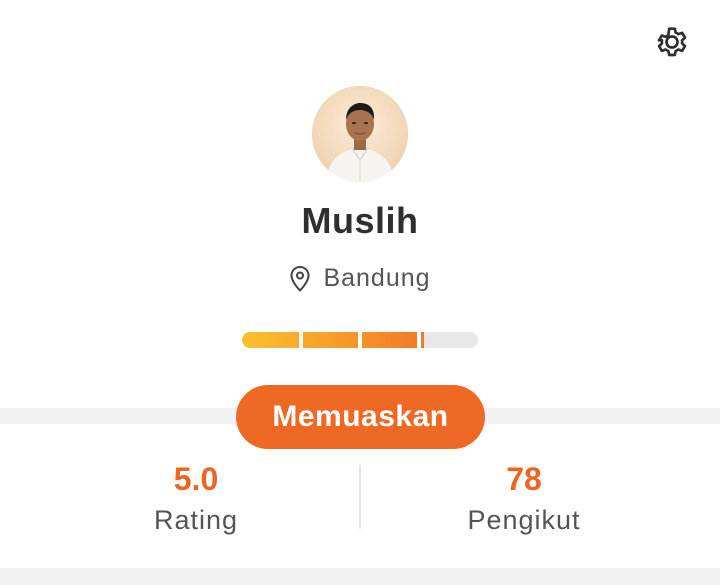 This screenshot has height=585, width=720. I want to click on profile-photo, so click(360, 134).